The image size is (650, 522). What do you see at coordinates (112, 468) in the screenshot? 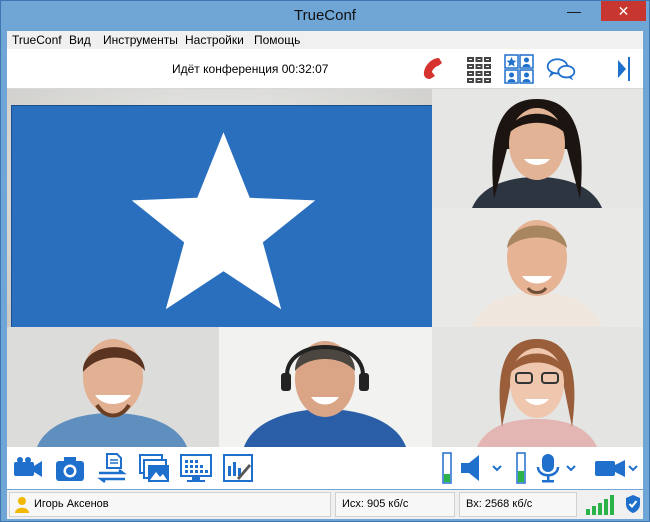
I see `file-transfer-icon` at bounding box center [112, 468].